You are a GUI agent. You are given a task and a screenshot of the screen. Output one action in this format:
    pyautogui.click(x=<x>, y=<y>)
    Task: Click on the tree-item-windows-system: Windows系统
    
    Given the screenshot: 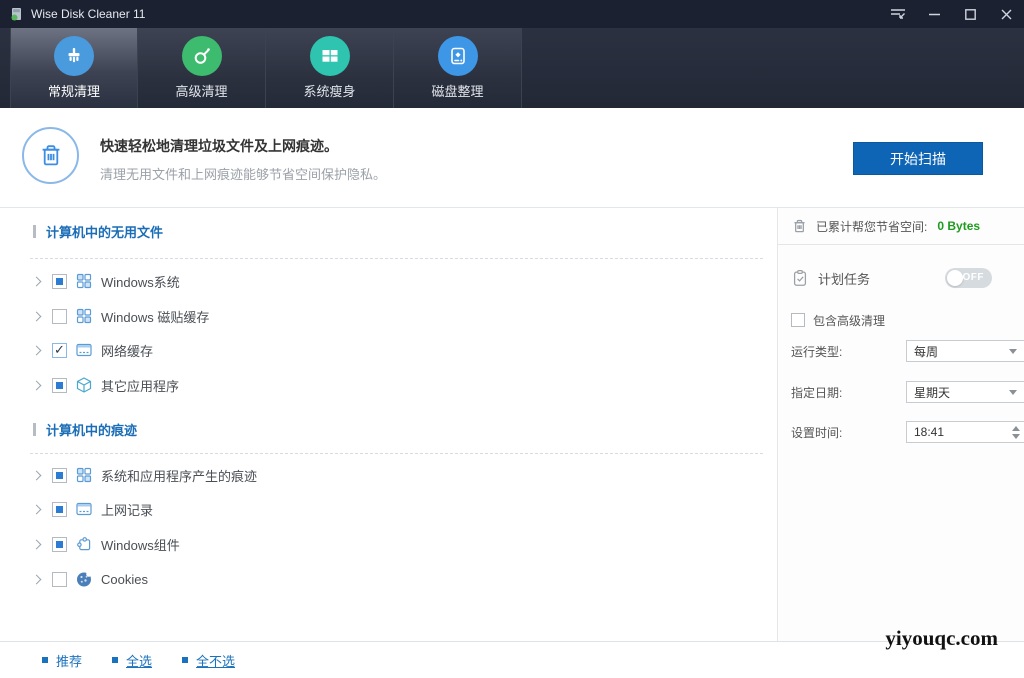 What is the action you would take?
    pyautogui.click(x=397, y=281)
    